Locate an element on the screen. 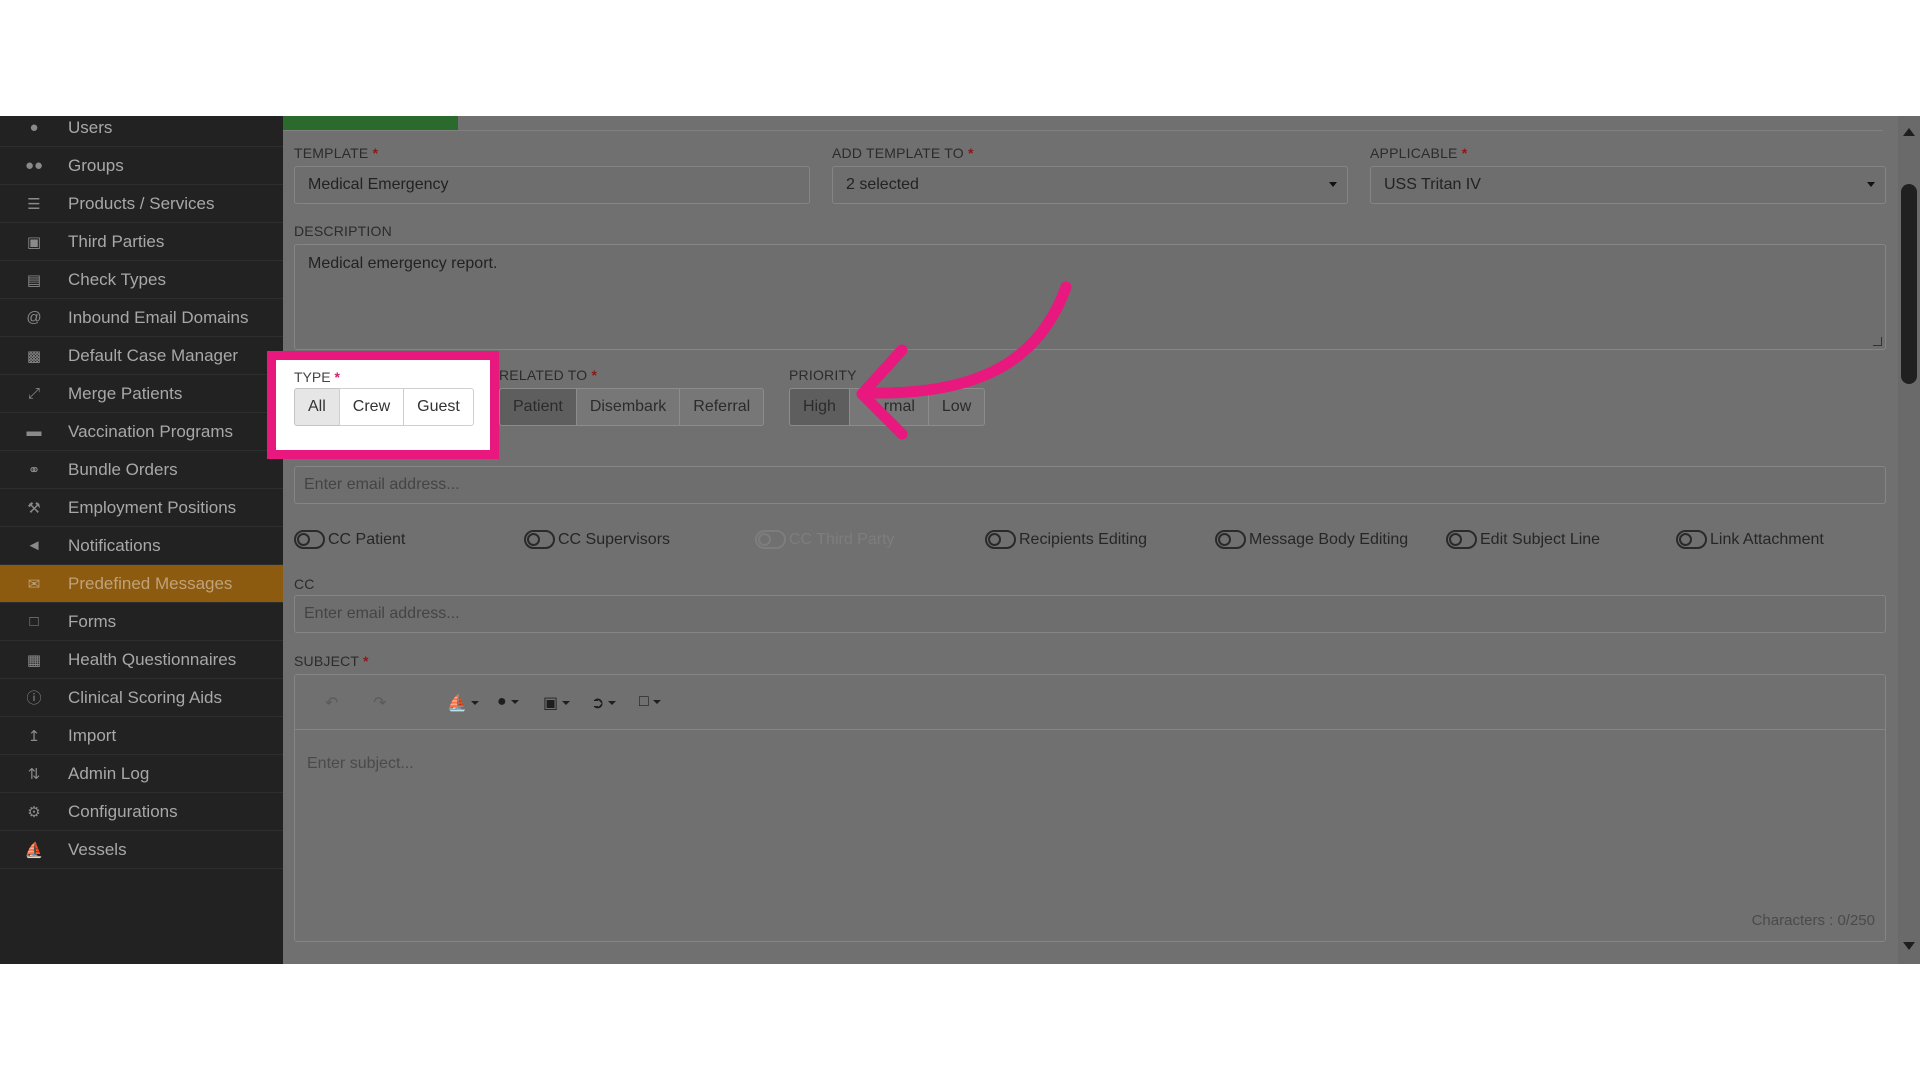 The width and height of the screenshot is (1920, 1080). sidebar-item-check-types: ▤ Check Types is located at coordinates (141, 280).